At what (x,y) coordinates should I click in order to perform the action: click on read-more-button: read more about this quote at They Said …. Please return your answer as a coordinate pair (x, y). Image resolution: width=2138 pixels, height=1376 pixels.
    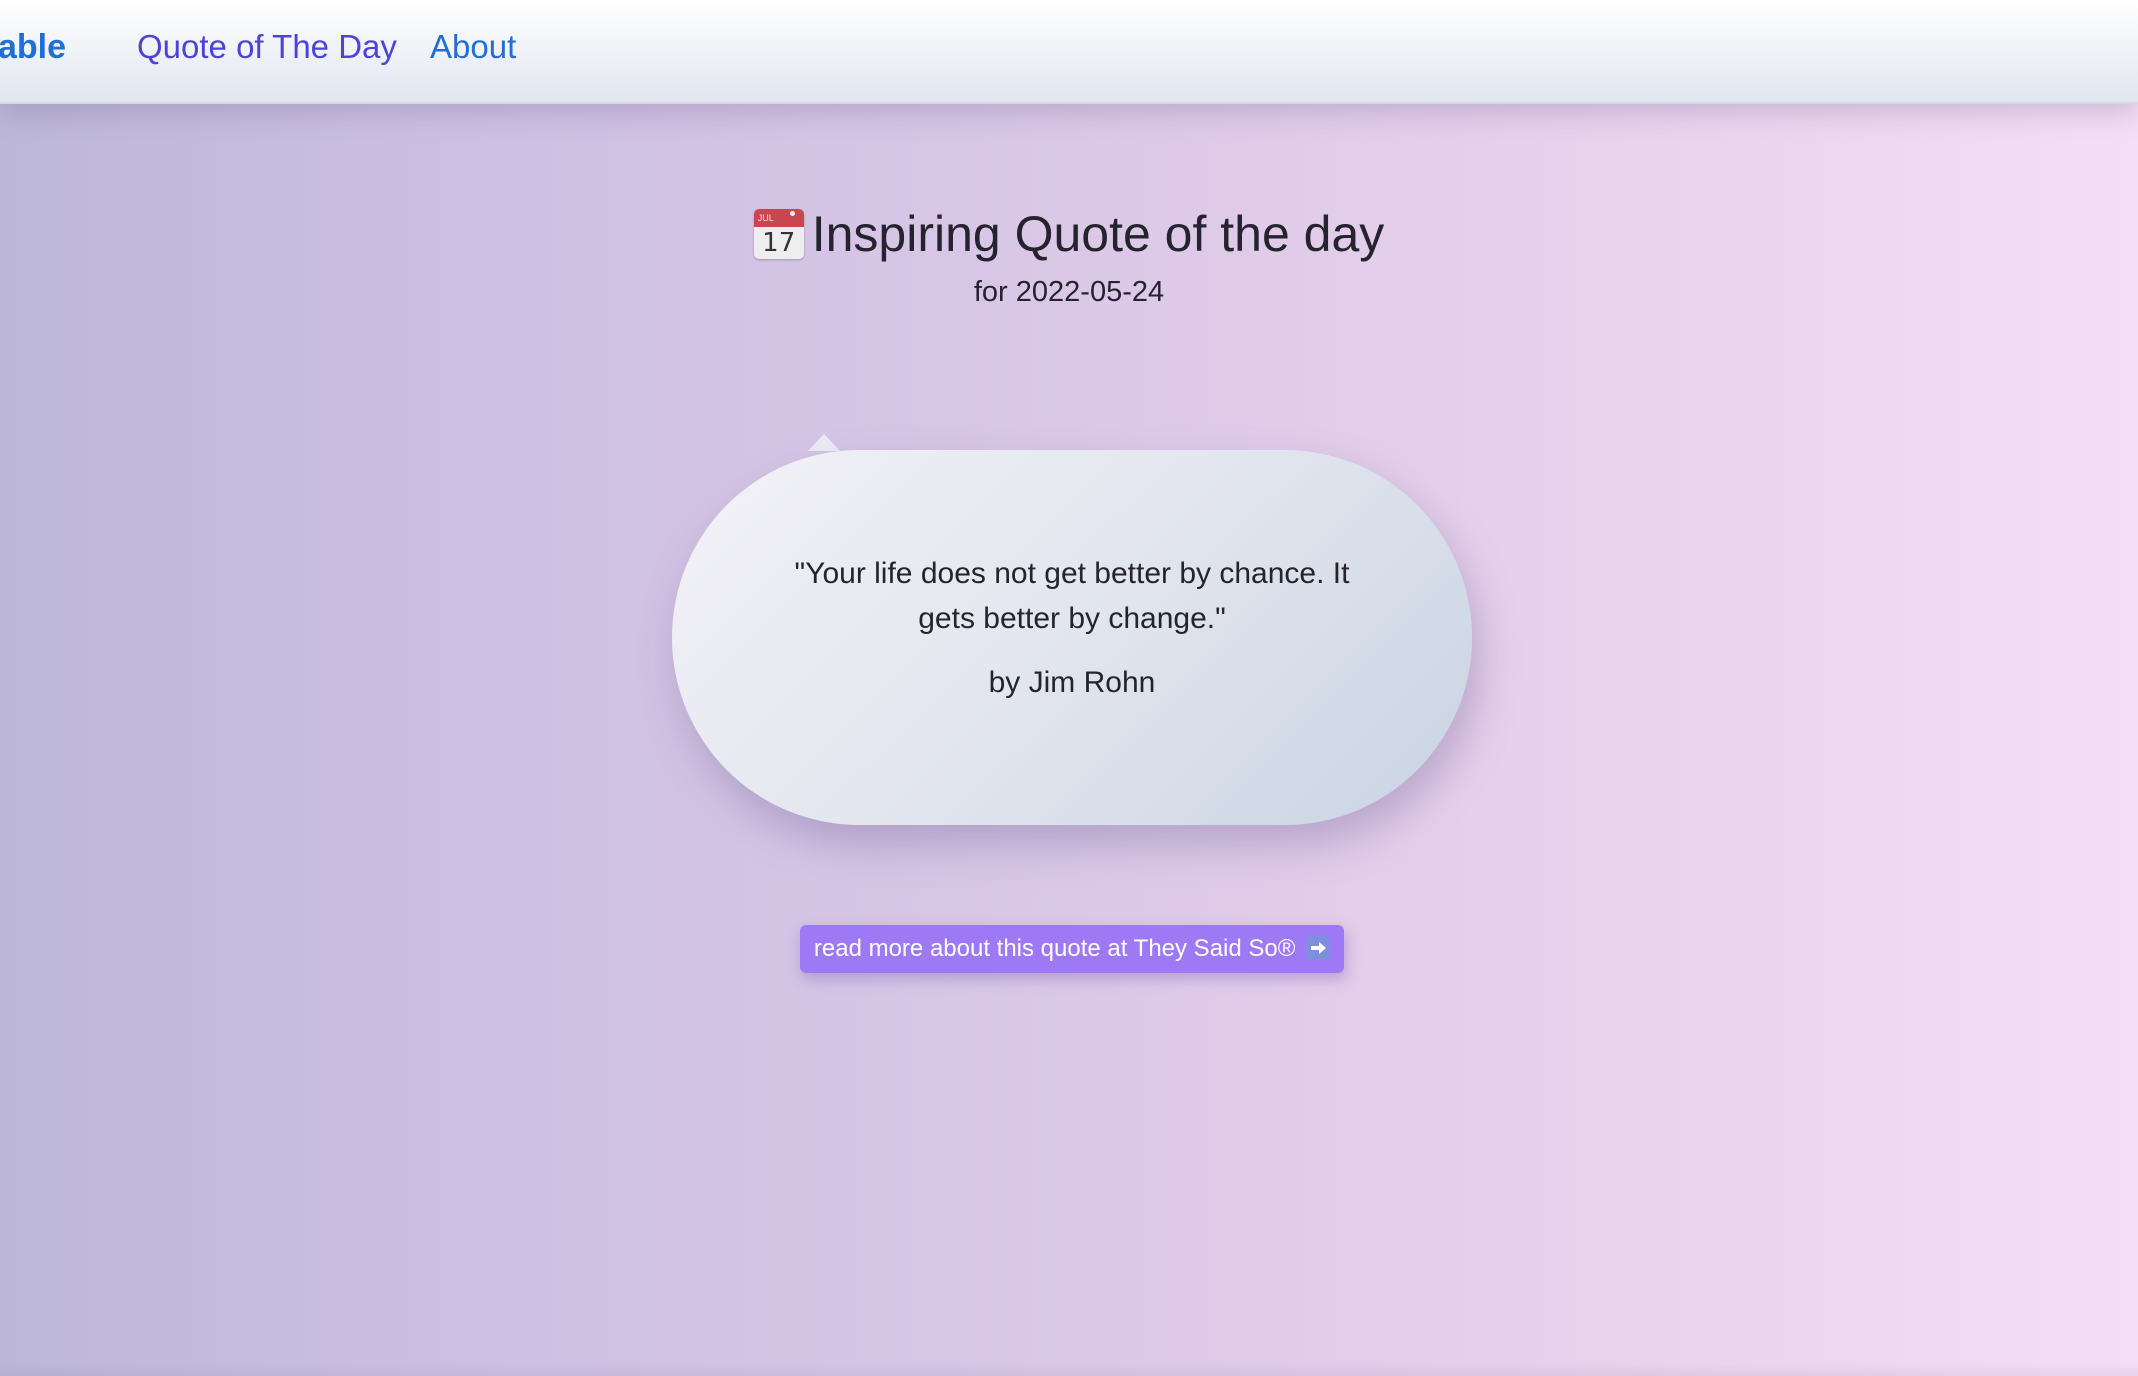
    Looking at the image, I should click on (1072, 949).